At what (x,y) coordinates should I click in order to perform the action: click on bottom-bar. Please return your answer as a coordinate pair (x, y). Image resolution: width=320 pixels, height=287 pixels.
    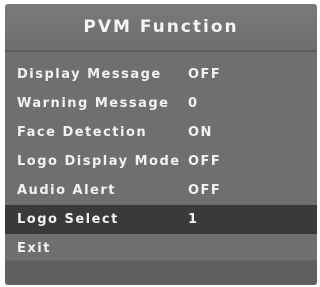
    Looking at the image, I should click on (161, 272).